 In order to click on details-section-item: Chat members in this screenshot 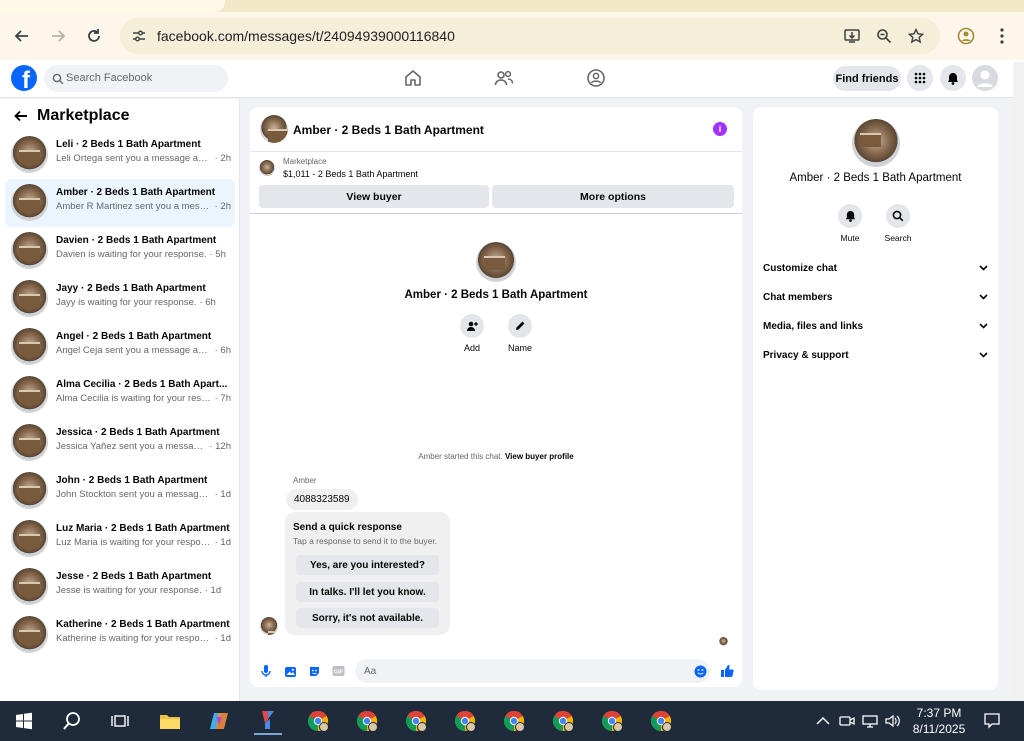, I will do `click(875, 297)`.